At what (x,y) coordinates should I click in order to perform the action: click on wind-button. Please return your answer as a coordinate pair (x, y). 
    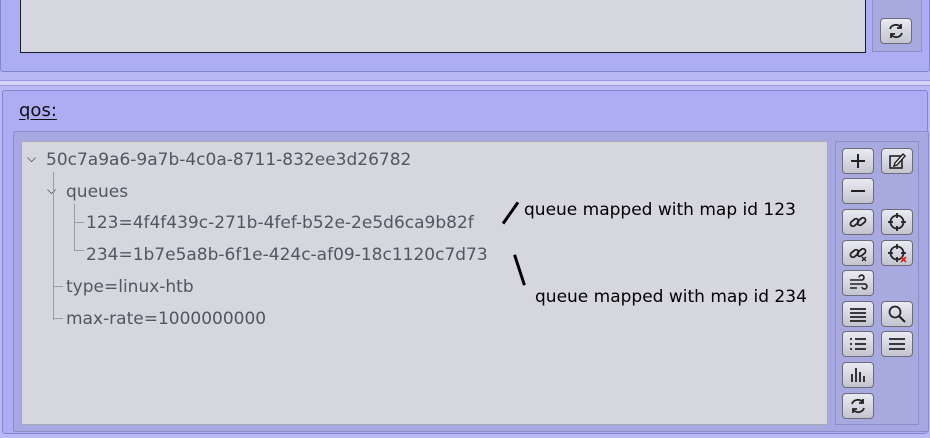
    Looking at the image, I should click on (858, 283).